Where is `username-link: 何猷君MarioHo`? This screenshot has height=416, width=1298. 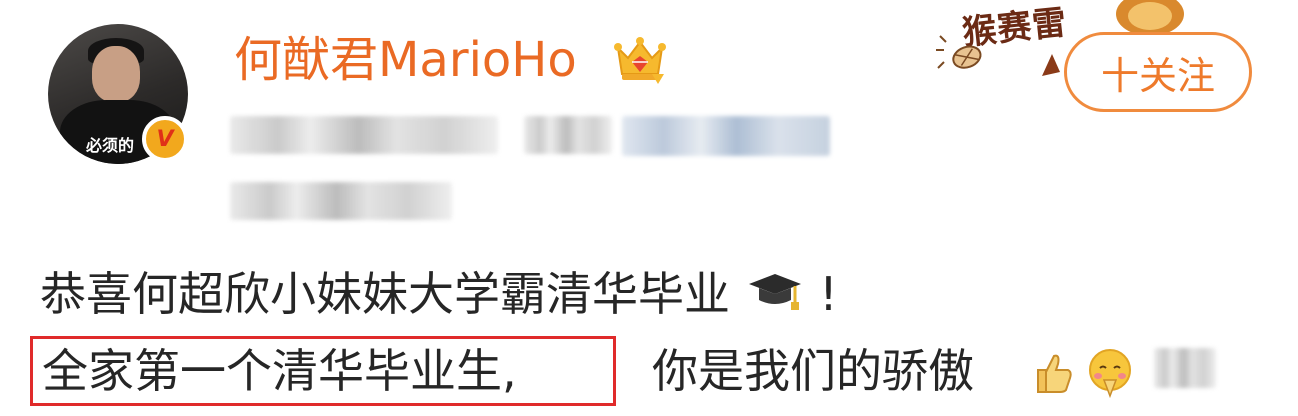
username-link: 何猷君MarioHo is located at coordinates (405, 60).